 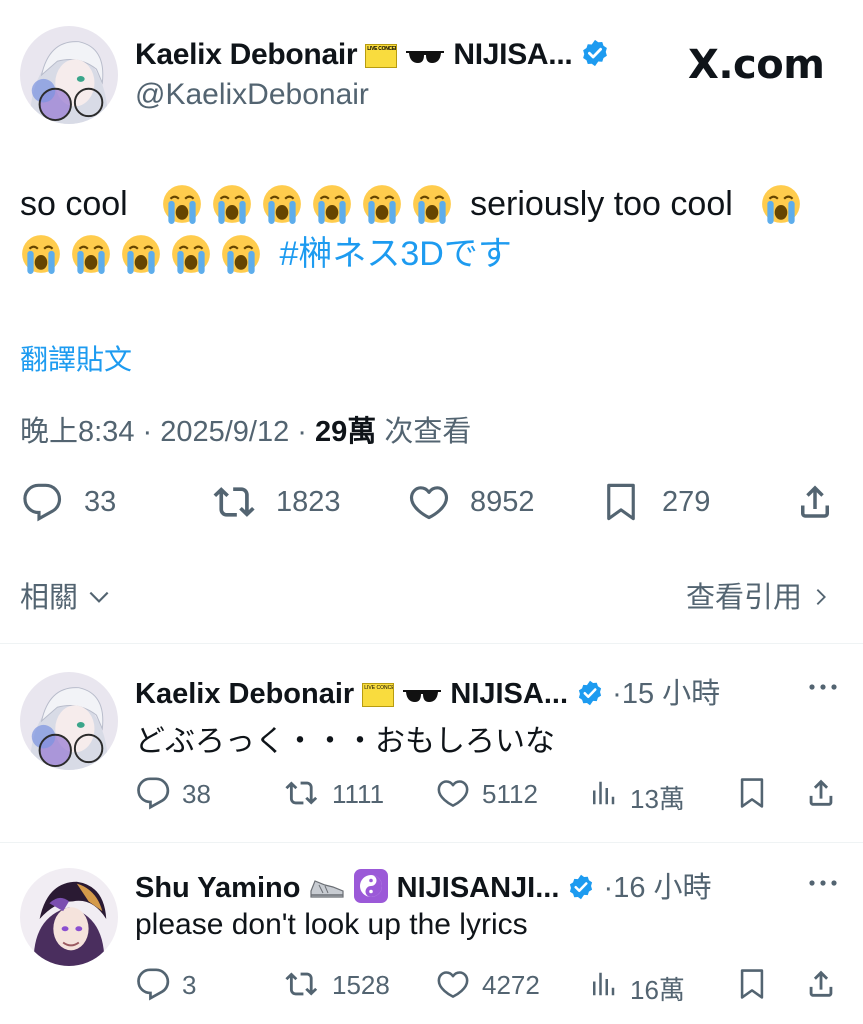 What do you see at coordinates (361, 985) in the screenshot?
I see `reply-repost-count: 1528` at bounding box center [361, 985].